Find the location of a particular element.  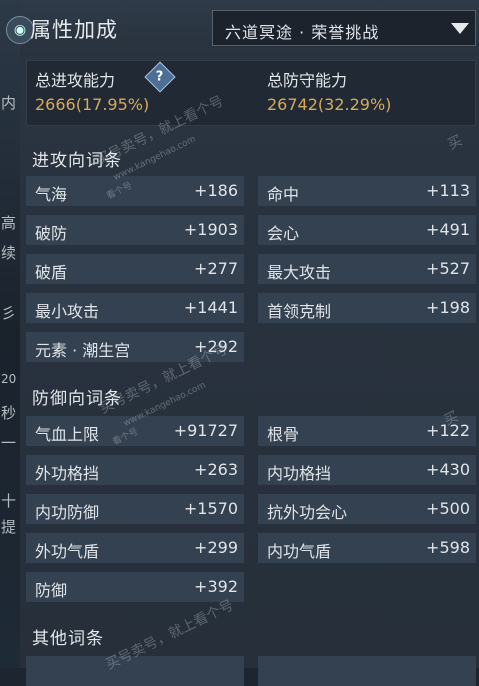

stat-label: 气海 is located at coordinates (51, 194).